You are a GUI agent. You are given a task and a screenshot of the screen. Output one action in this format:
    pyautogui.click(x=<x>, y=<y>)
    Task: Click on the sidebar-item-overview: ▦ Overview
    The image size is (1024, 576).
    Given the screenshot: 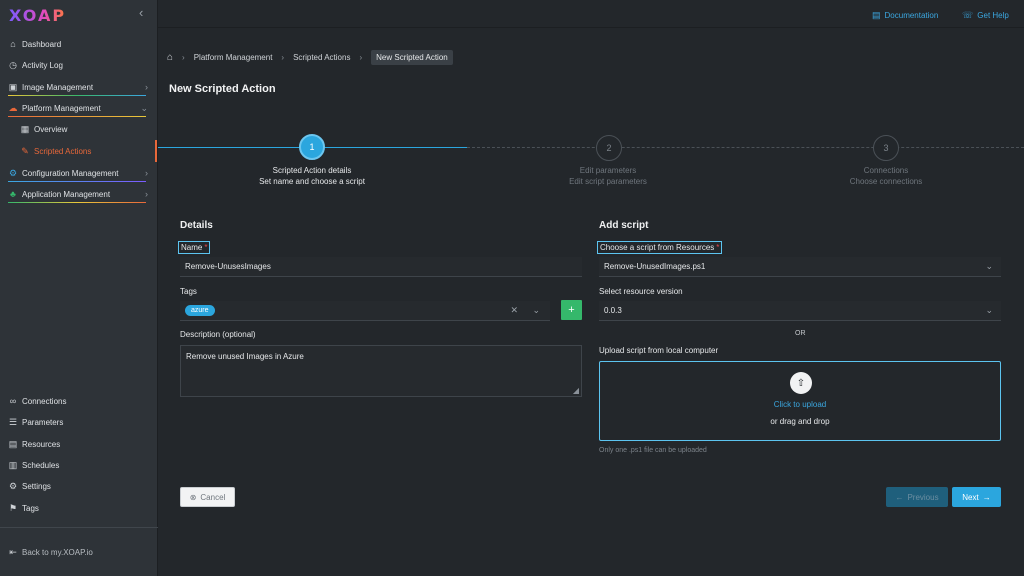 What is the action you would take?
    pyautogui.click(x=79, y=129)
    